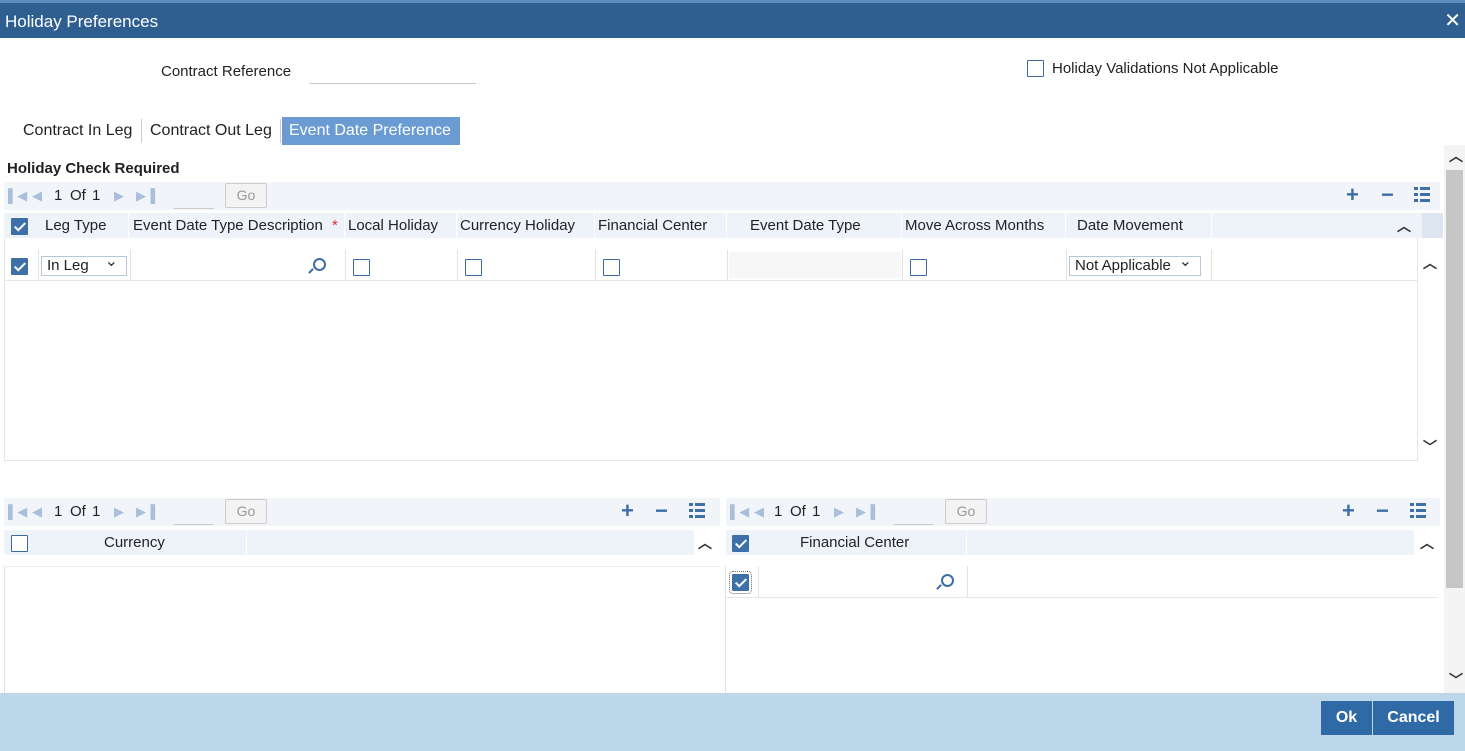 The width and height of the screenshot is (1465, 751). I want to click on column-header-currency-holiday: Currency Holiday, so click(518, 225).